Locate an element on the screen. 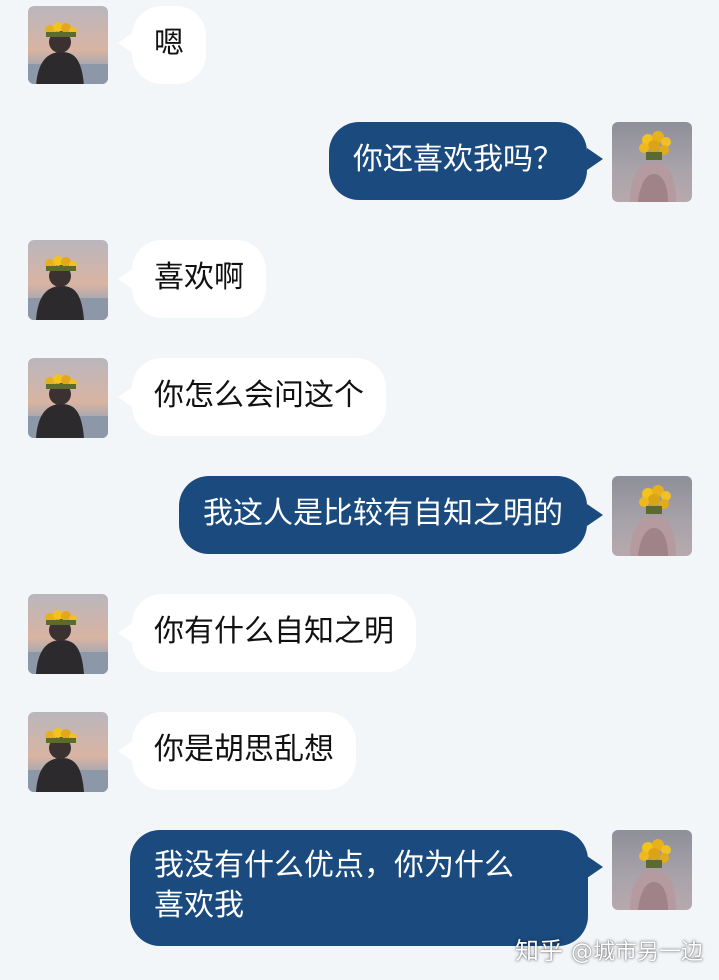  message-text: 你怎么会问这个 is located at coordinates (259, 395).